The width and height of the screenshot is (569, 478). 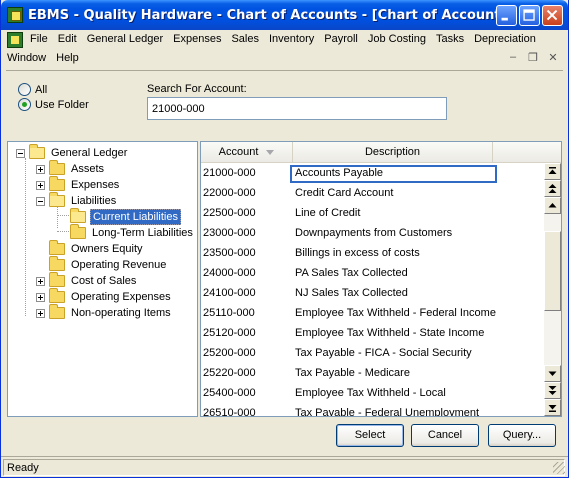 I want to click on tree-item-general-ledger: General Ledger, so click(x=72, y=152).